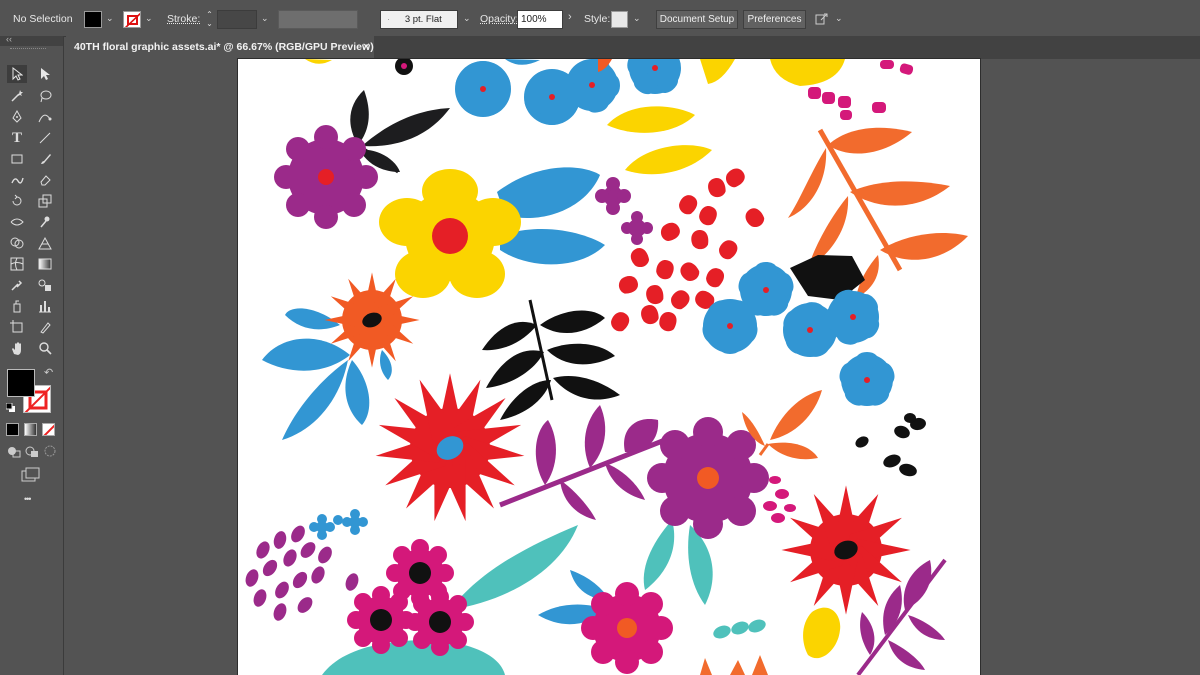 The height and width of the screenshot is (675, 1200). Describe the element at coordinates (31, 40) in the screenshot. I see `tools-panel-header: ‹‹` at that location.